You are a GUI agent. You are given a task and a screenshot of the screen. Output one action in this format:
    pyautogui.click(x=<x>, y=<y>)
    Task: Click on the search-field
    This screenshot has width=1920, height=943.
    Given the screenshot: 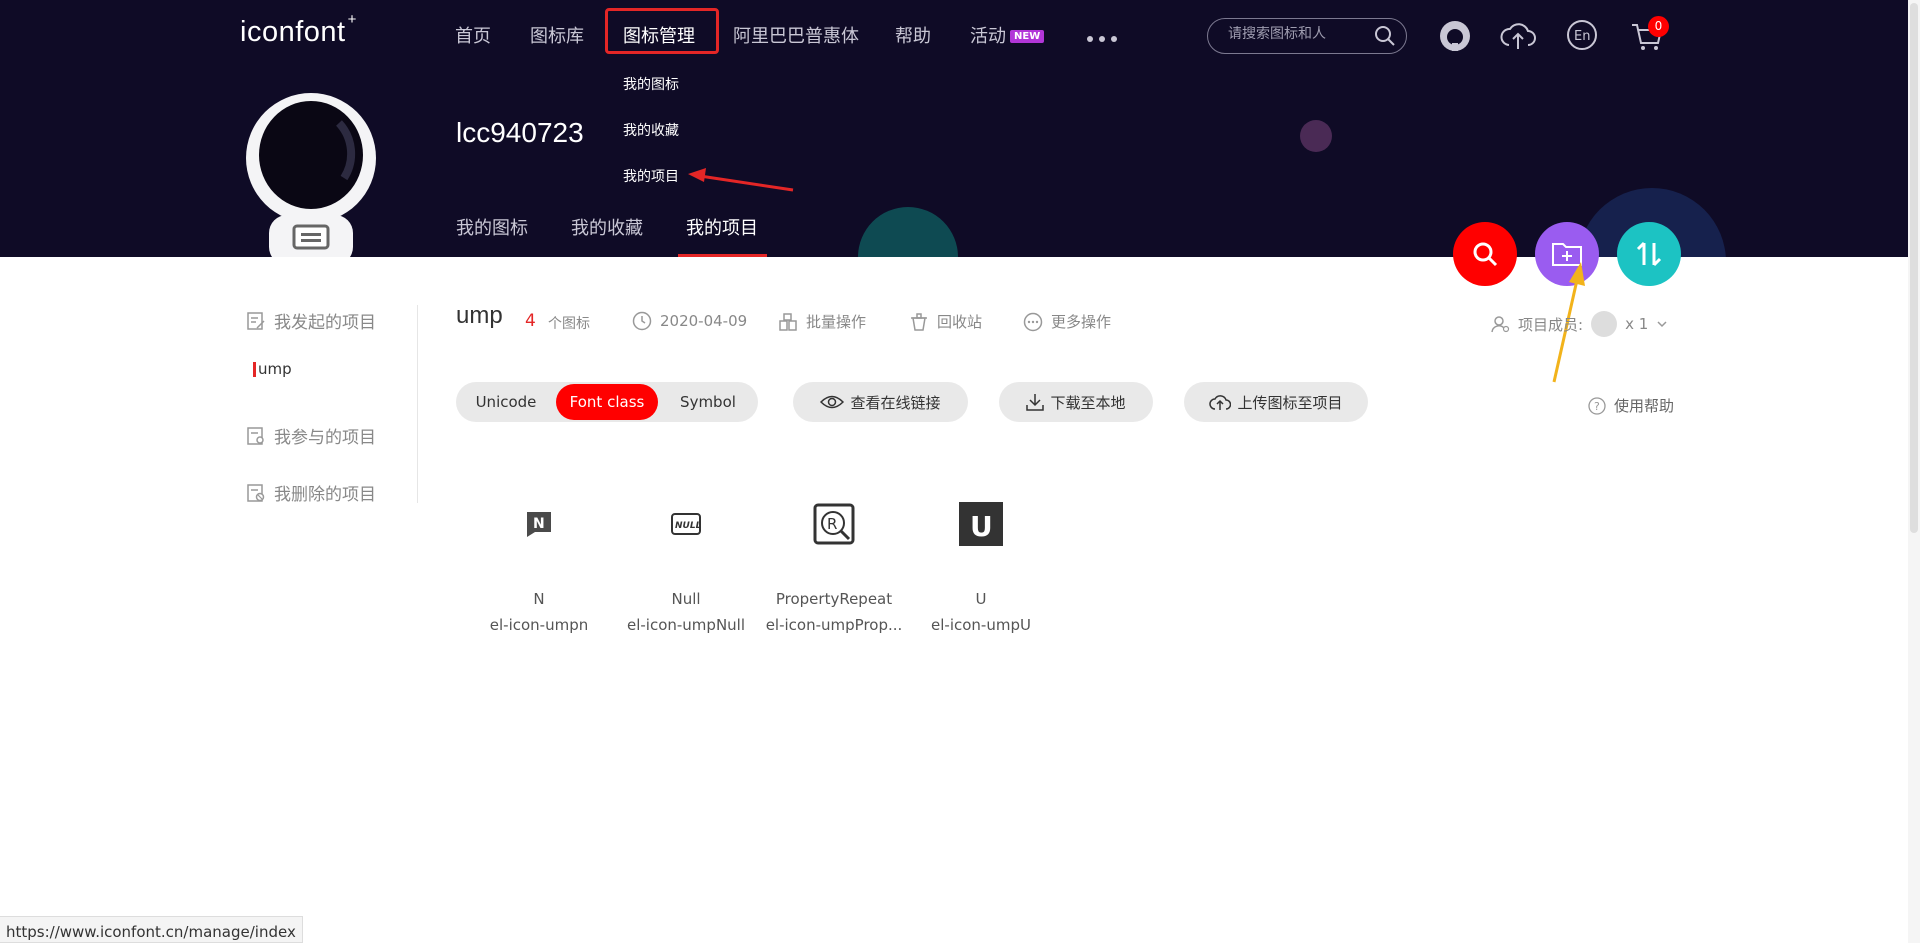 What is the action you would take?
    pyautogui.click(x=1307, y=36)
    